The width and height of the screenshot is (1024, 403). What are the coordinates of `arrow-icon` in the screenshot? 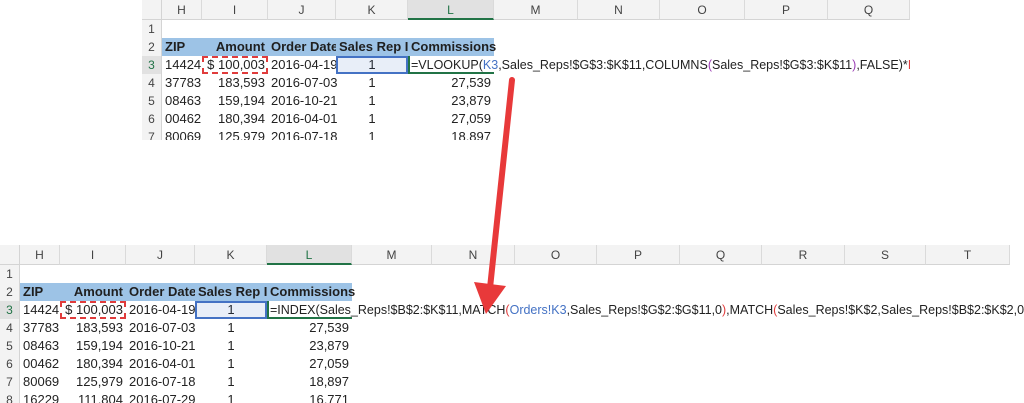 It's located at (494, 195).